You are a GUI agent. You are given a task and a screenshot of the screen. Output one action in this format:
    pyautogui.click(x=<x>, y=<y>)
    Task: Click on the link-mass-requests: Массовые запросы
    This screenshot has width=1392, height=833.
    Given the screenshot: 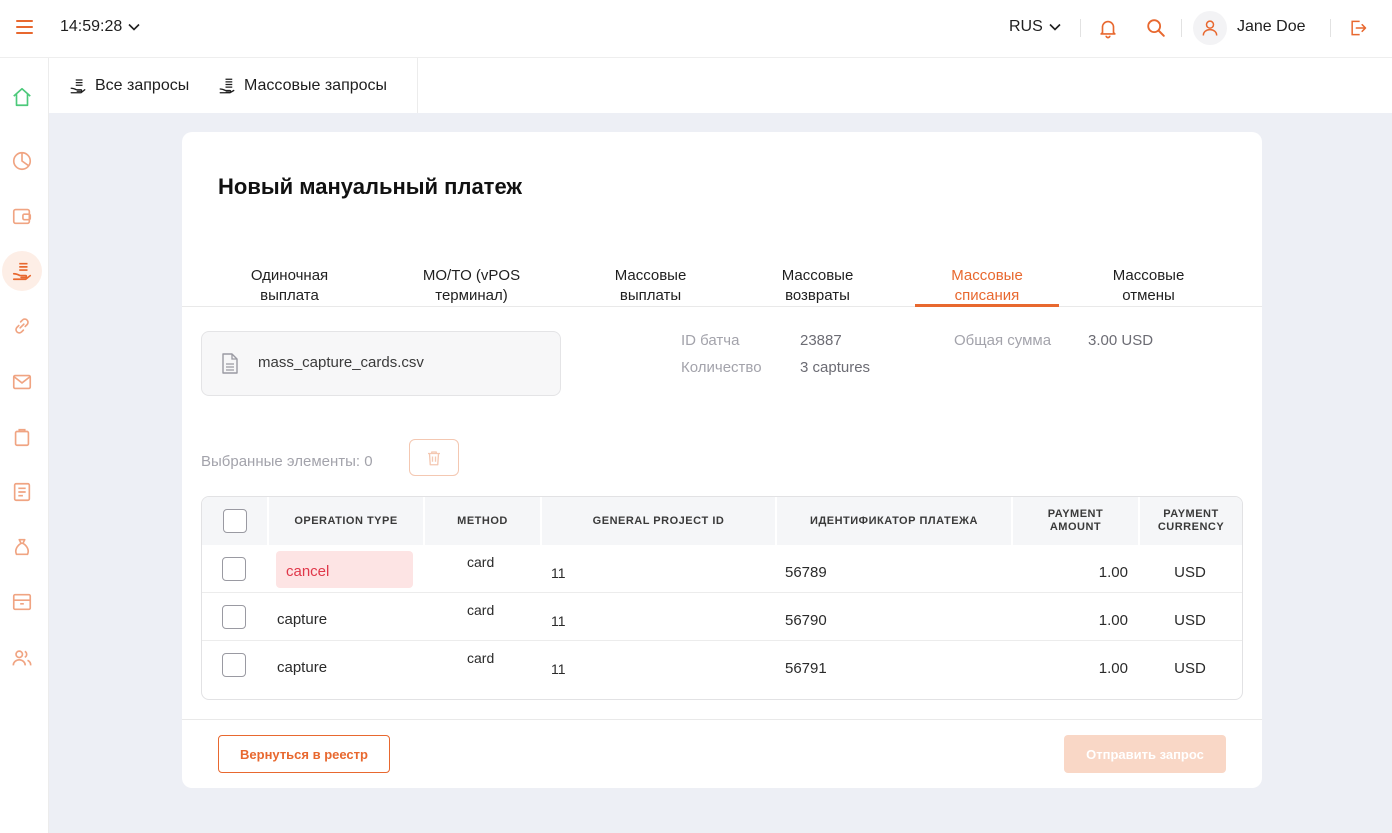 What is the action you would take?
    pyautogui.click(x=302, y=86)
    